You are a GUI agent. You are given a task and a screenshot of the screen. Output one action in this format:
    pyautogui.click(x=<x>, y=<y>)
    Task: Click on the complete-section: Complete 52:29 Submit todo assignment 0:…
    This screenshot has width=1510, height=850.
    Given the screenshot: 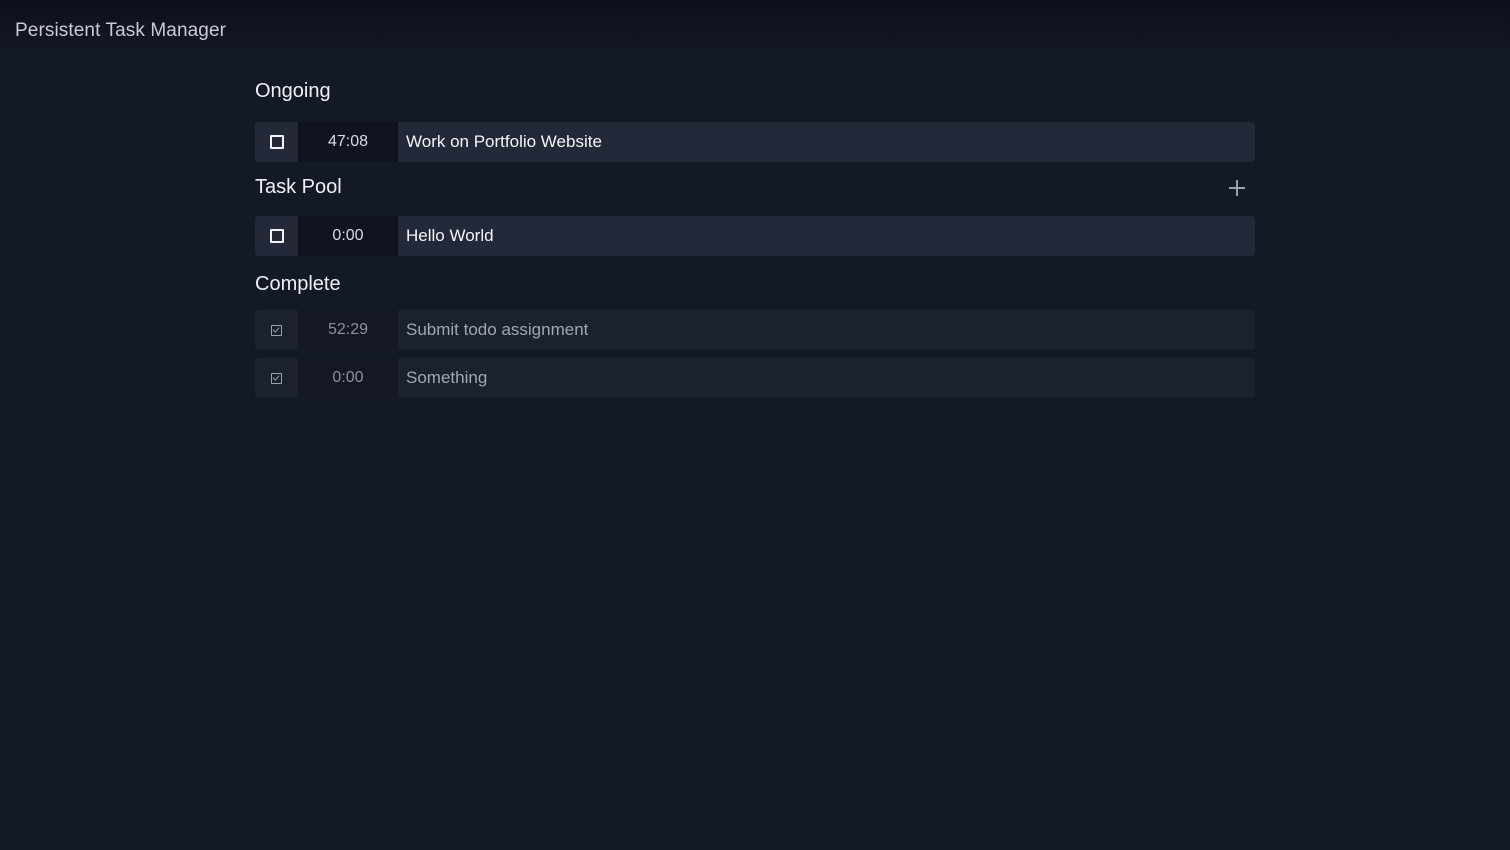 What is the action you would take?
    pyautogui.click(x=755, y=331)
    